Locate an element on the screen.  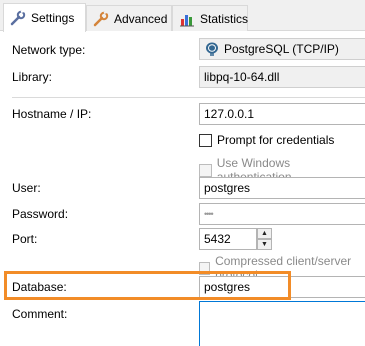
library-value: libpq-10-64.dll is located at coordinates (242, 77).